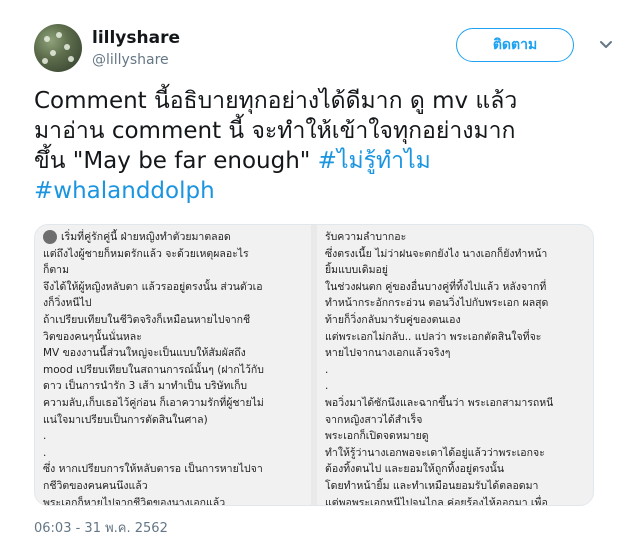 This screenshot has width=620, height=537. What do you see at coordinates (393, 319) in the screenshot?
I see `image-text-line: ท้ายก็วิ่งกลับมารับคู่ของตนเอง` at bounding box center [393, 319].